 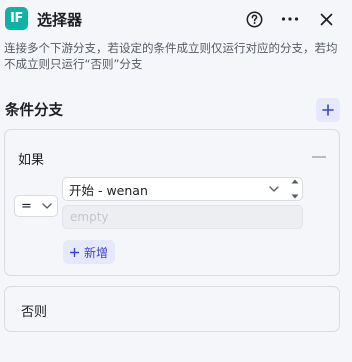 What do you see at coordinates (60, 20) in the screenshot?
I see `panel-title: 选择器` at bounding box center [60, 20].